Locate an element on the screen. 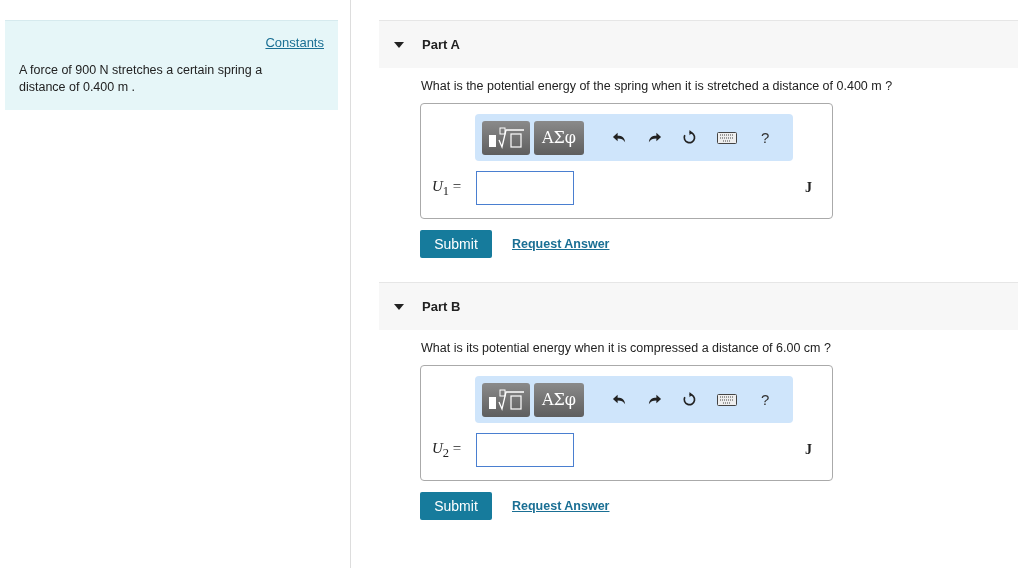 The image size is (1024, 568). problem-text: A force of 900 N stretches a certain spring a distance of 0.400 m . is located at coordinates (141, 79).